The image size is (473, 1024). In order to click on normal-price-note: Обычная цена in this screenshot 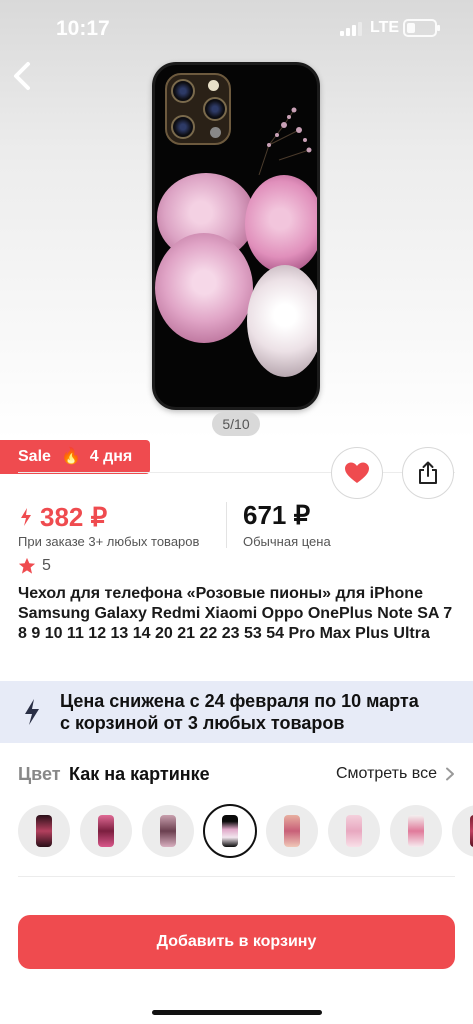, I will do `click(287, 541)`.